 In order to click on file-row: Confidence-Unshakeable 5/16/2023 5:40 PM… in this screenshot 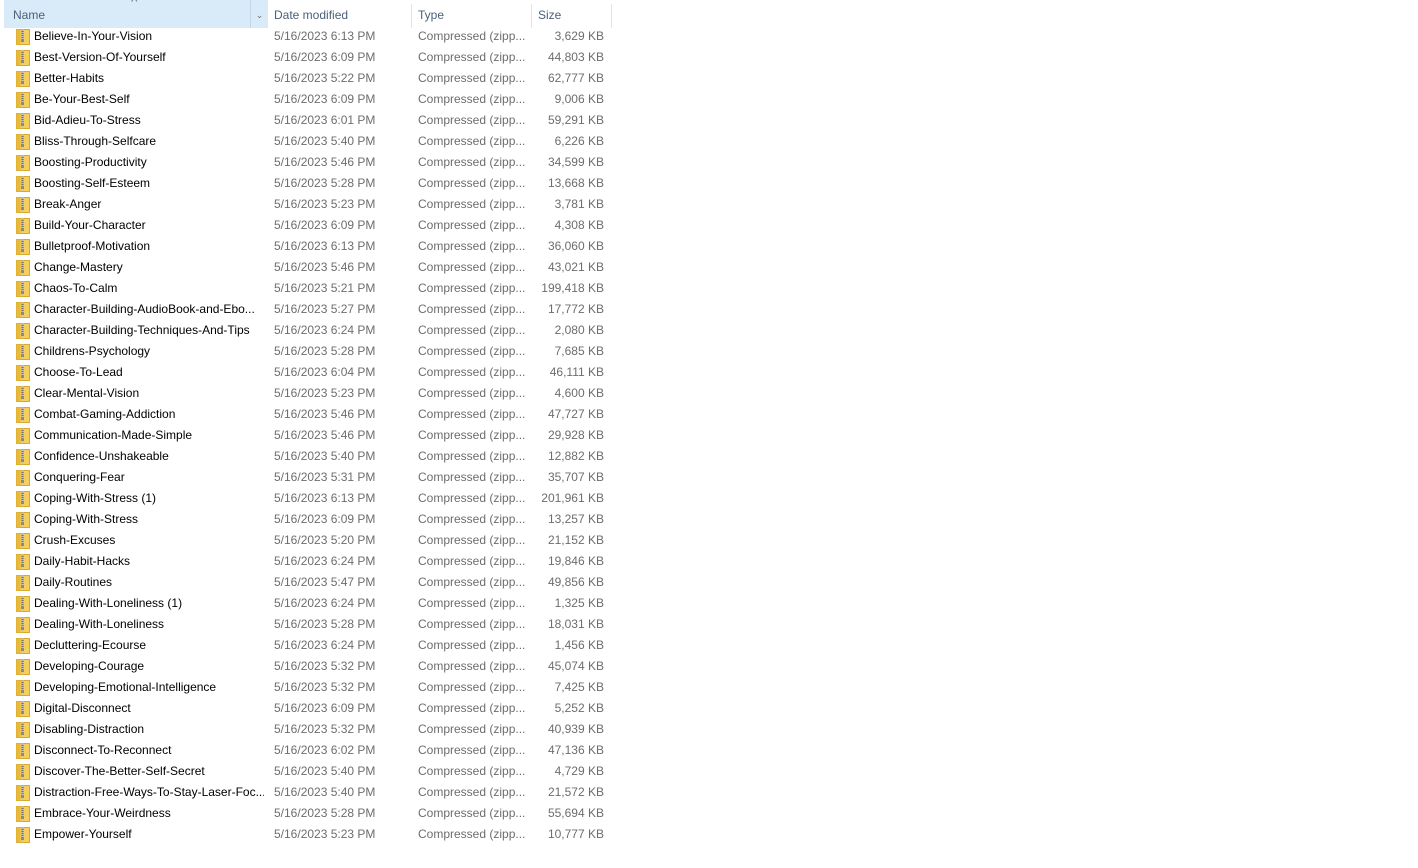, I will do `click(306, 456)`.